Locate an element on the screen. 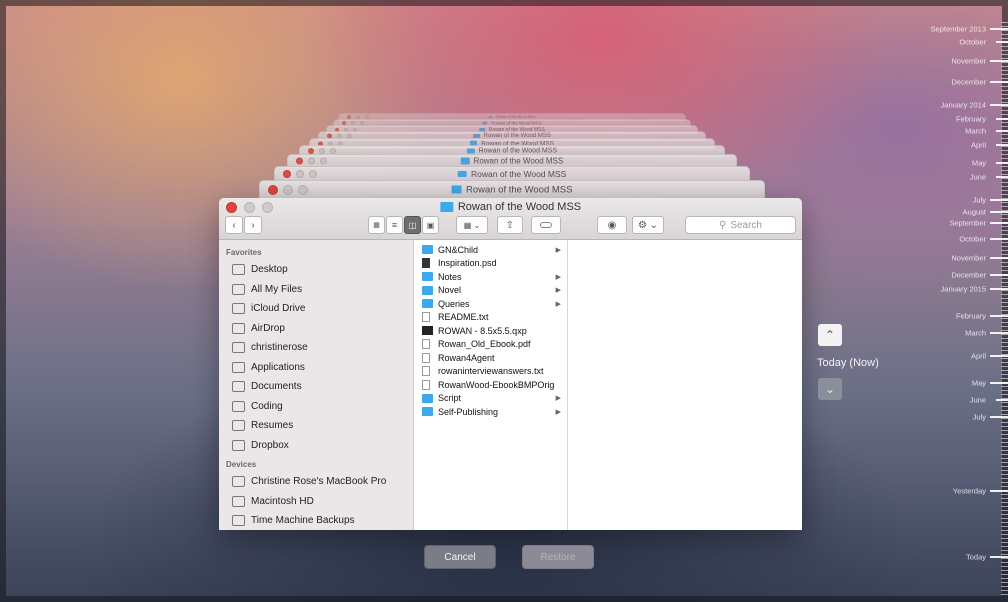 The height and width of the screenshot is (602, 1008). sidebar-item-all-my-files: All My Files is located at coordinates (316, 290).